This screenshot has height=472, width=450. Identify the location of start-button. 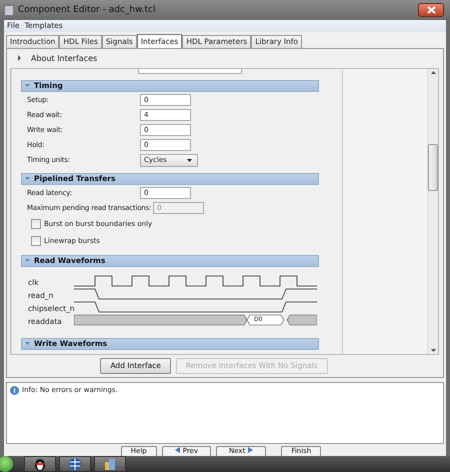
(6, 464).